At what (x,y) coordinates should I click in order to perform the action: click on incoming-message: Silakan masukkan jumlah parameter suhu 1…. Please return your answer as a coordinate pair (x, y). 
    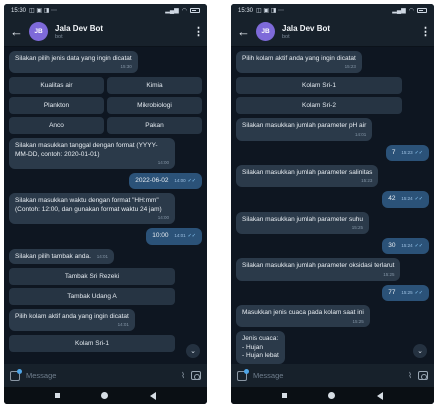
    Looking at the image, I should click on (303, 222).